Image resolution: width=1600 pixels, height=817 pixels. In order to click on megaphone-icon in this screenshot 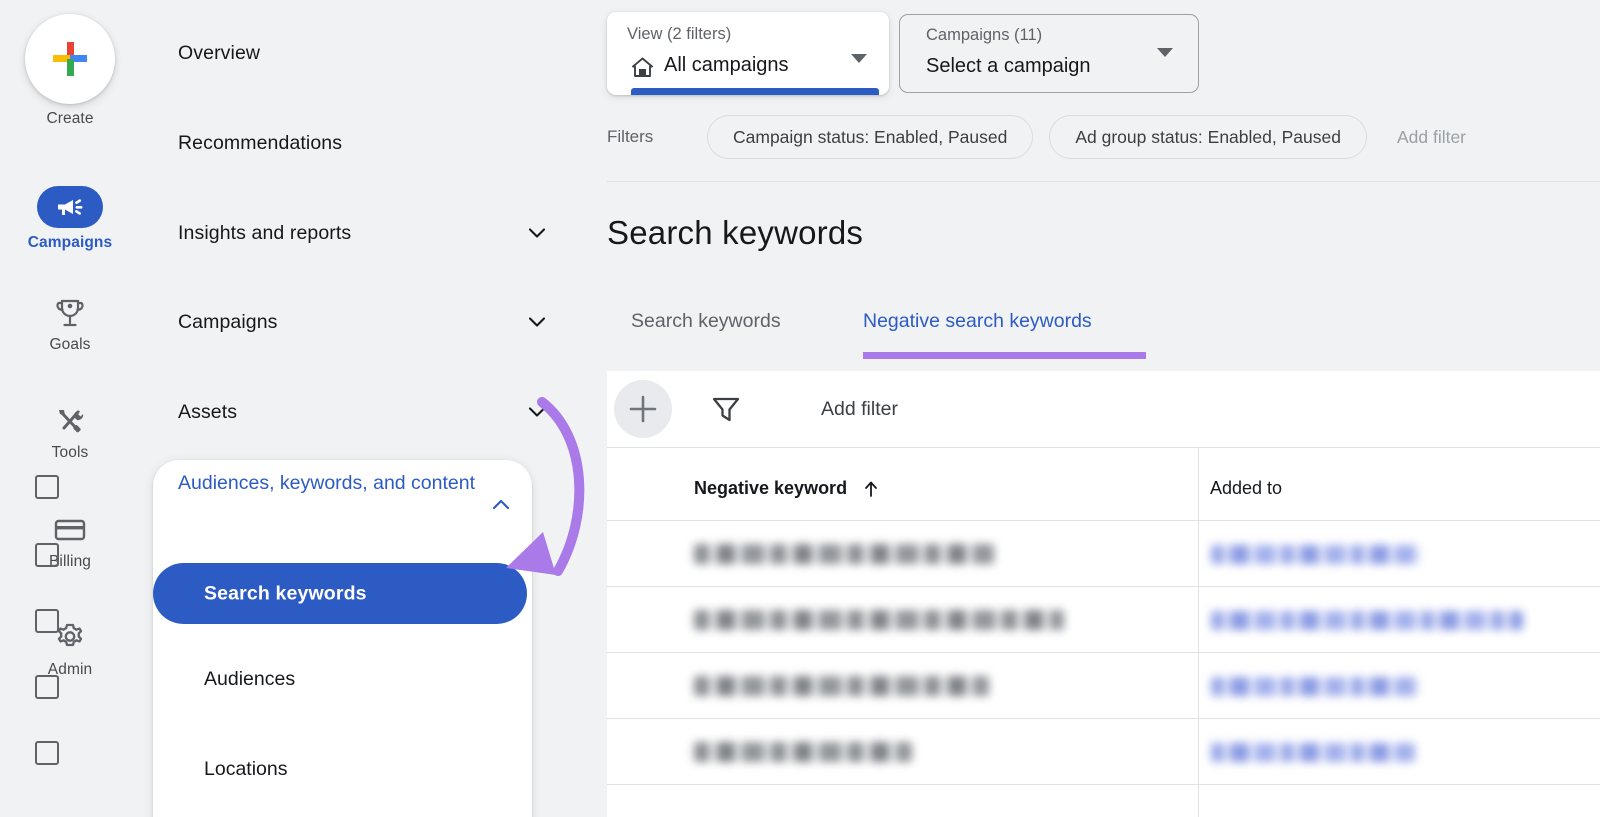, I will do `click(70, 207)`.